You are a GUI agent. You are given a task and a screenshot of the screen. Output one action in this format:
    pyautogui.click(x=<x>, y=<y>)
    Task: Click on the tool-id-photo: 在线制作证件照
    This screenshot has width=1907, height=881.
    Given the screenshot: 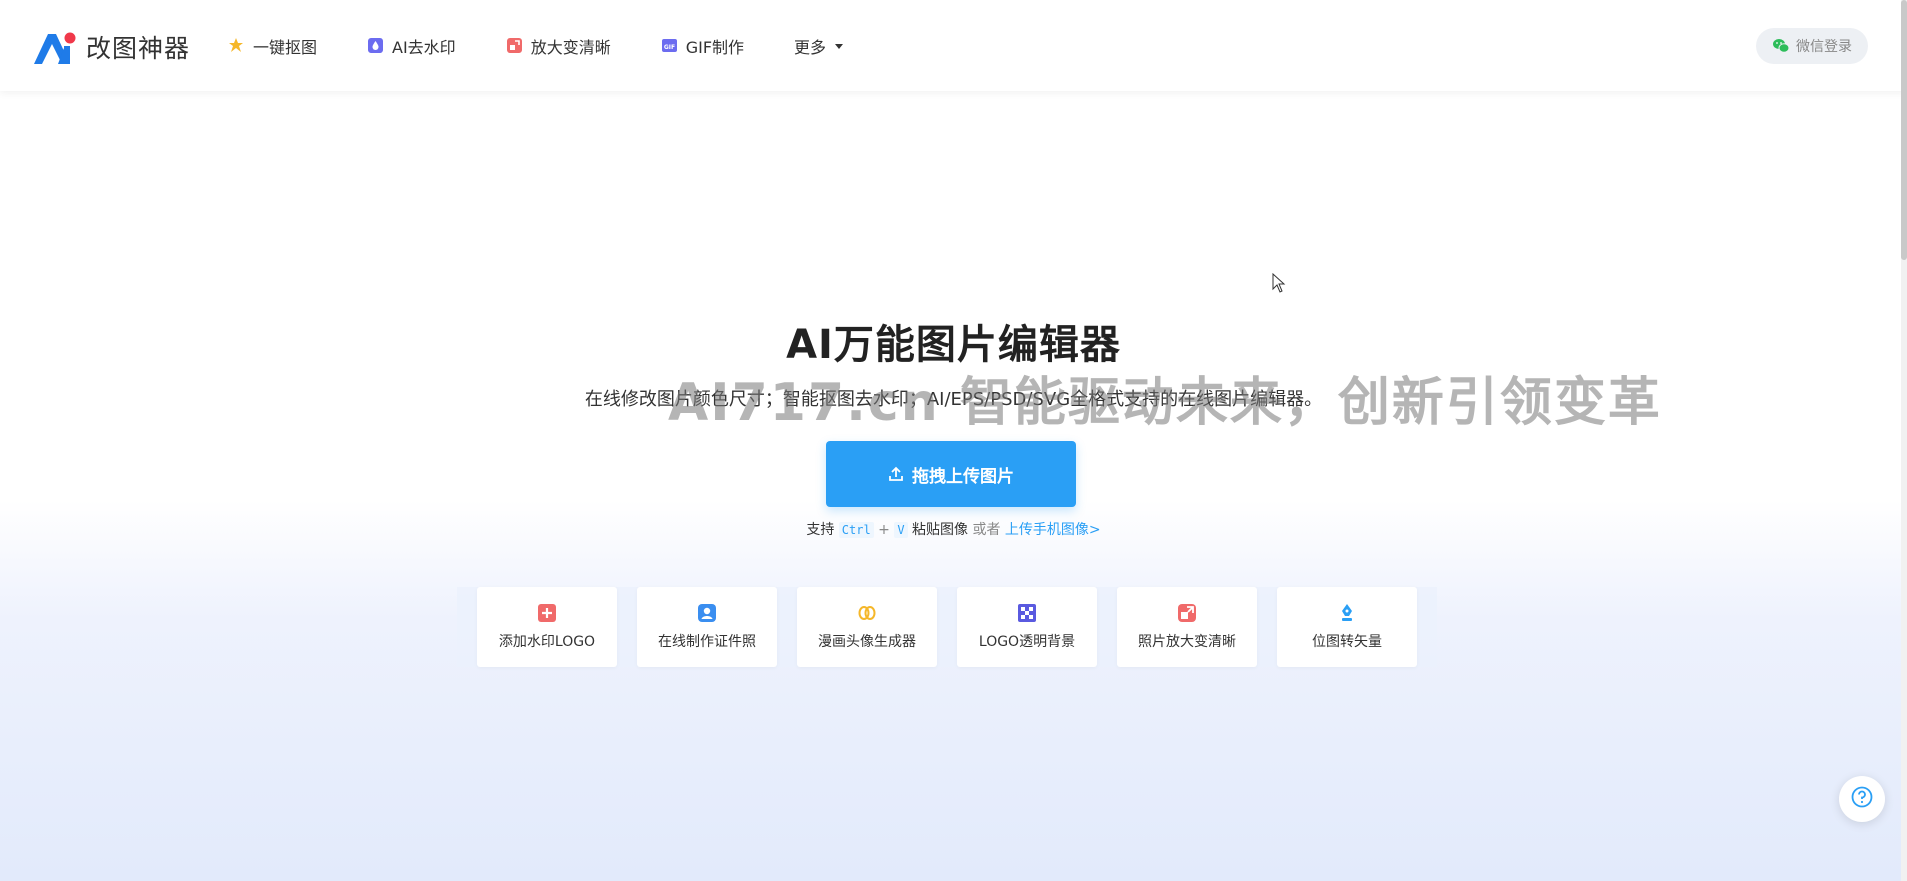 What is the action you would take?
    pyautogui.click(x=707, y=627)
    